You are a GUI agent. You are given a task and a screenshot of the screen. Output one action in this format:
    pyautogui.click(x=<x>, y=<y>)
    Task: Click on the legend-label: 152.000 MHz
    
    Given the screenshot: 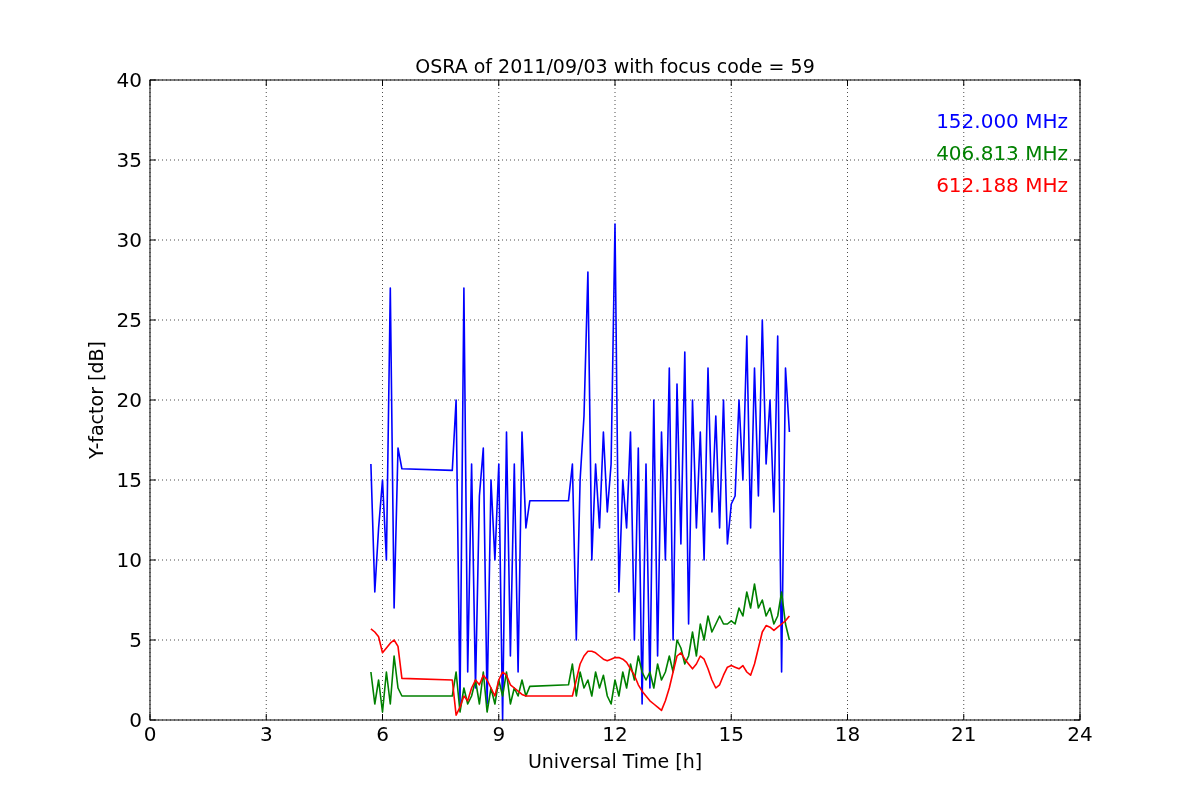 What is the action you would take?
    pyautogui.click(x=1002, y=121)
    